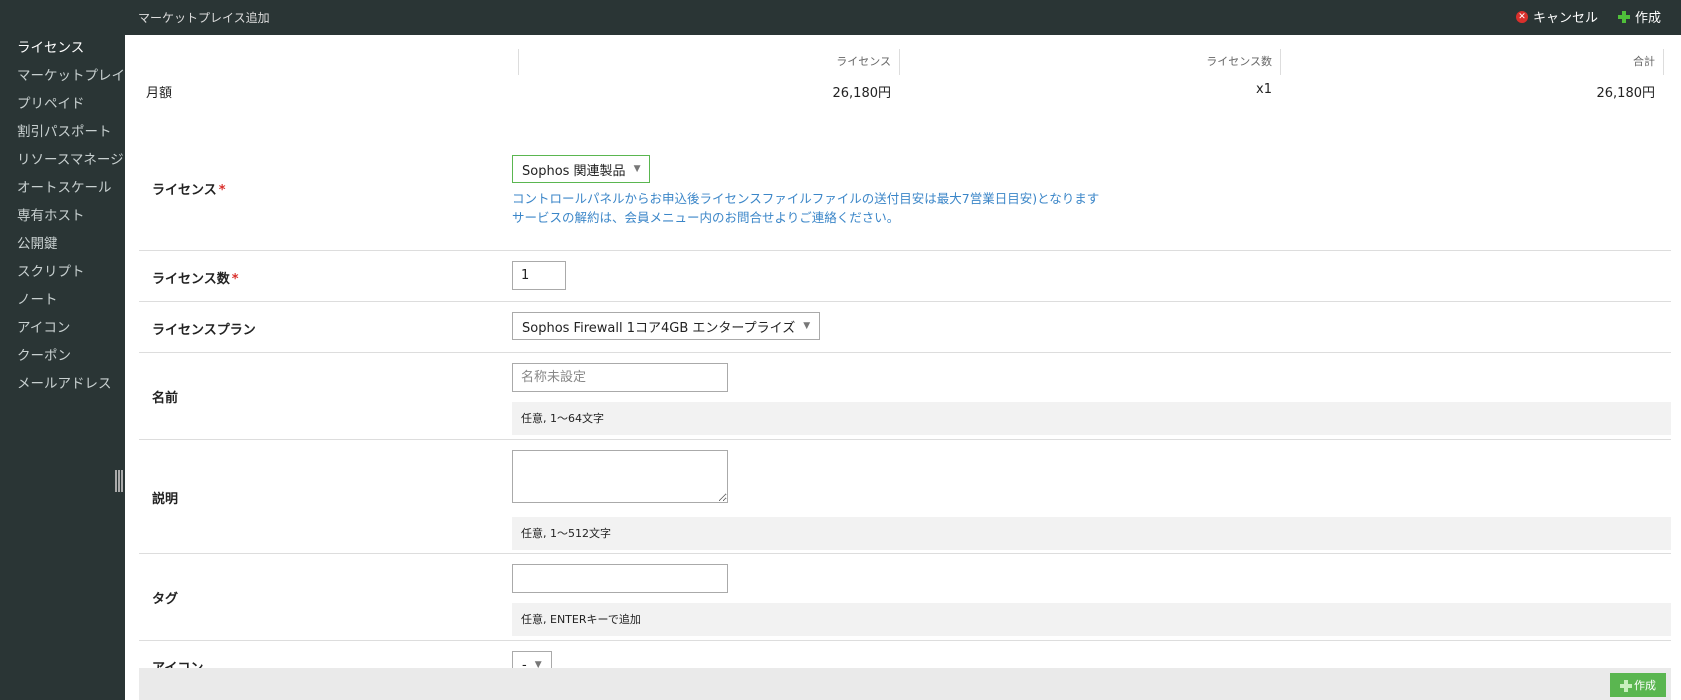 The height and width of the screenshot is (700, 1681). What do you see at coordinates (62, 357) in the screenshot?
I see `sidebar-item-coupon: クーポン` at bounding box center [62, 357].